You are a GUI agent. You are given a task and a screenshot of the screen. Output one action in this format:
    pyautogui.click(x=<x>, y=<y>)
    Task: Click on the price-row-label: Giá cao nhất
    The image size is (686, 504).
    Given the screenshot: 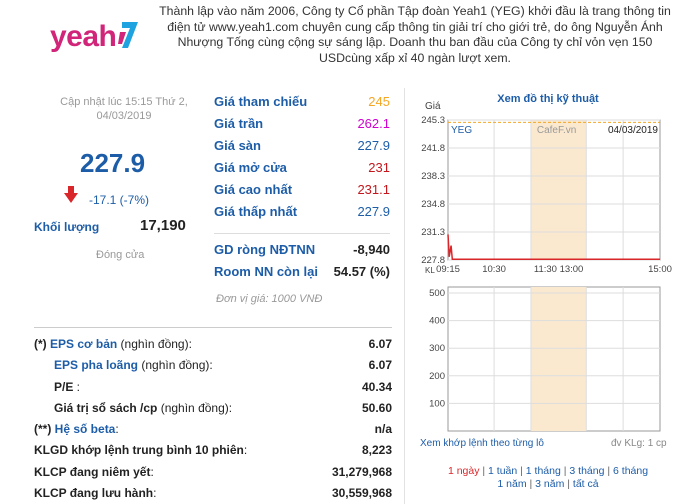 What is the action you would take?
    pyautogui.click(x=253, y=189)
    